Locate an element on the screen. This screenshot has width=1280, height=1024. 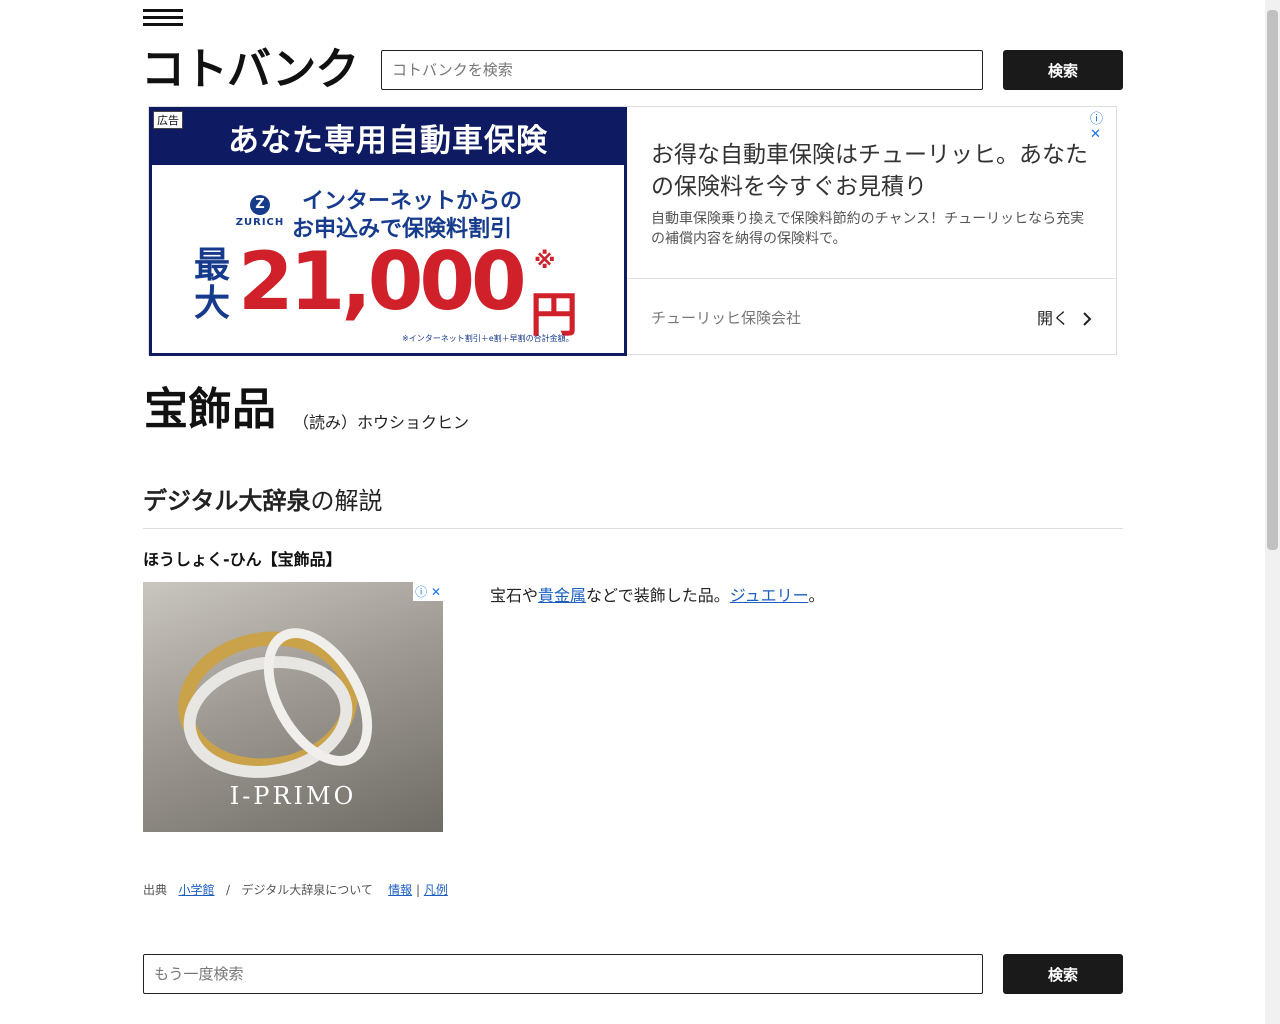
ad-headline: あなた専用自動車保険 is located at coordinates (388, 141).